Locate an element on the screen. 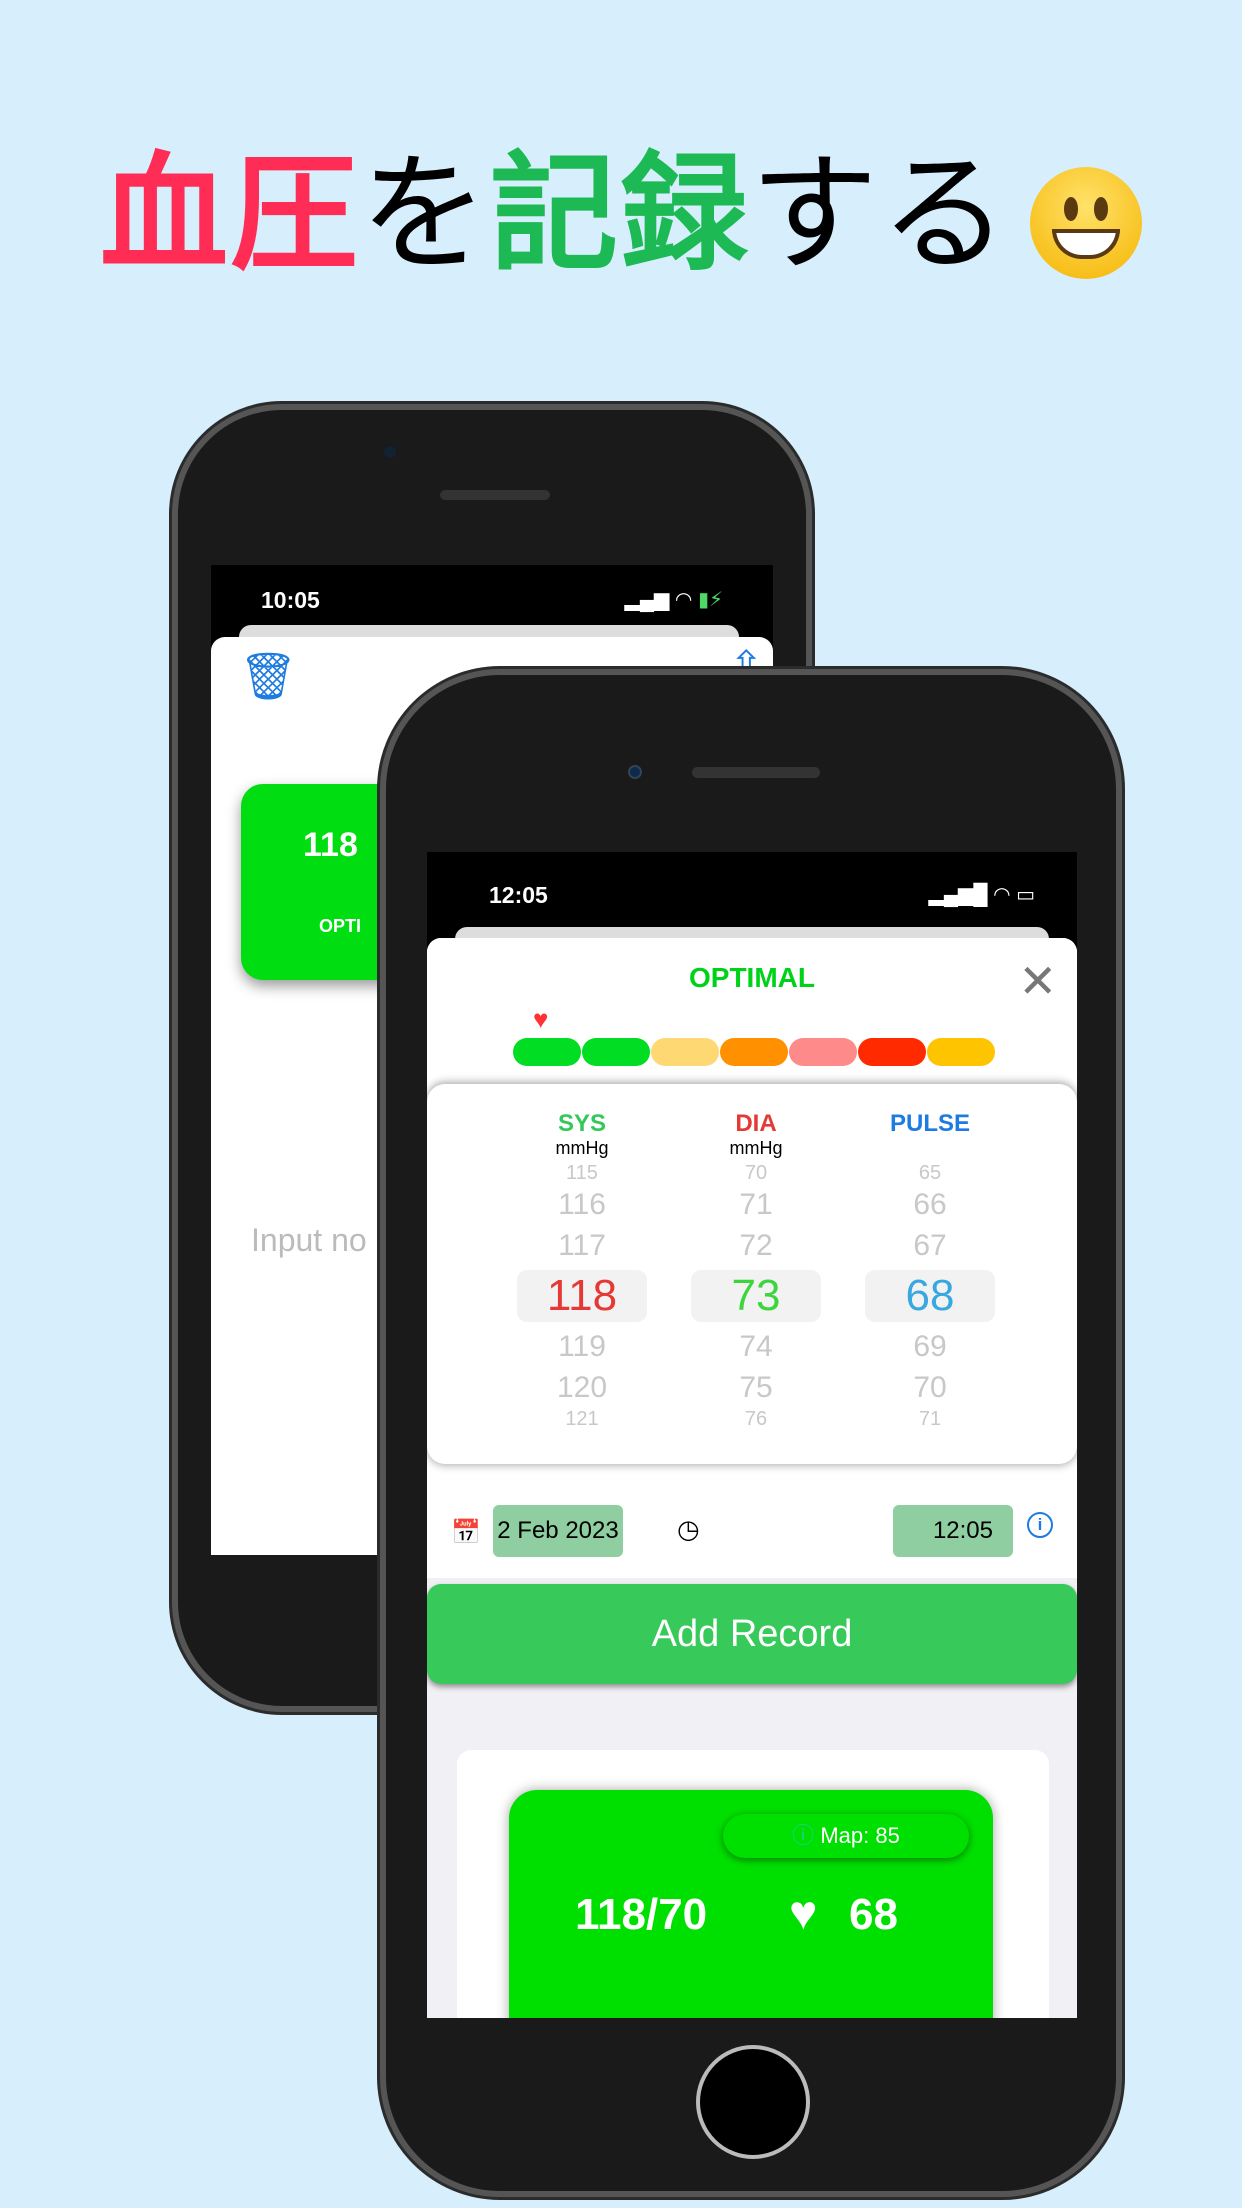 This screenshot has height=2208, width=1242. picker-column-pulse: PULSE 65 66 67 68 69 70 71 is located at coordinates (930, 1270).